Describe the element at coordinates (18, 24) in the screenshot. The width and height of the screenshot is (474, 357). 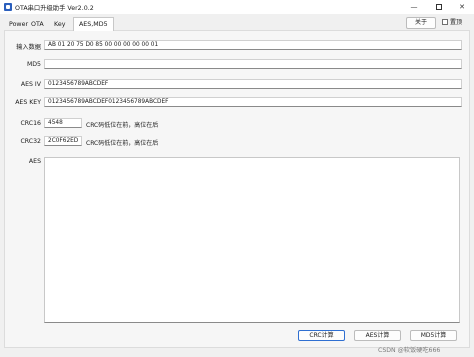
I see `tab-power: Power` at that location.